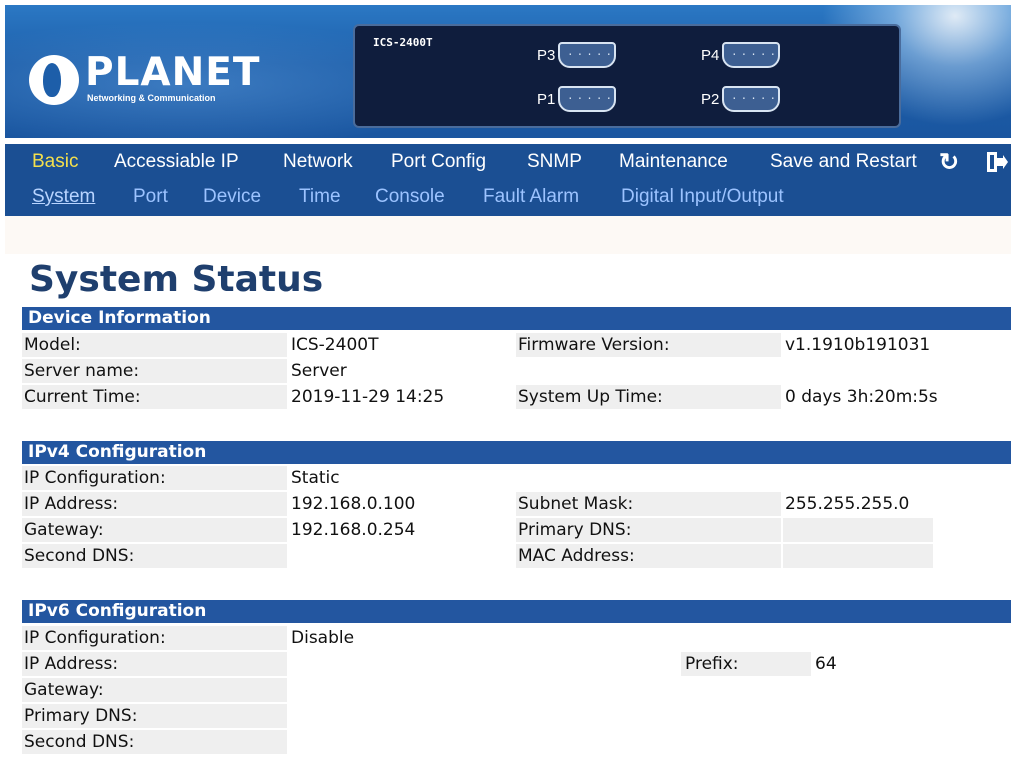 The width and height of the screenshot is (1011, 763). I want to click on ipv4-second-dns-label: Second DNS:, so click(154, 556).